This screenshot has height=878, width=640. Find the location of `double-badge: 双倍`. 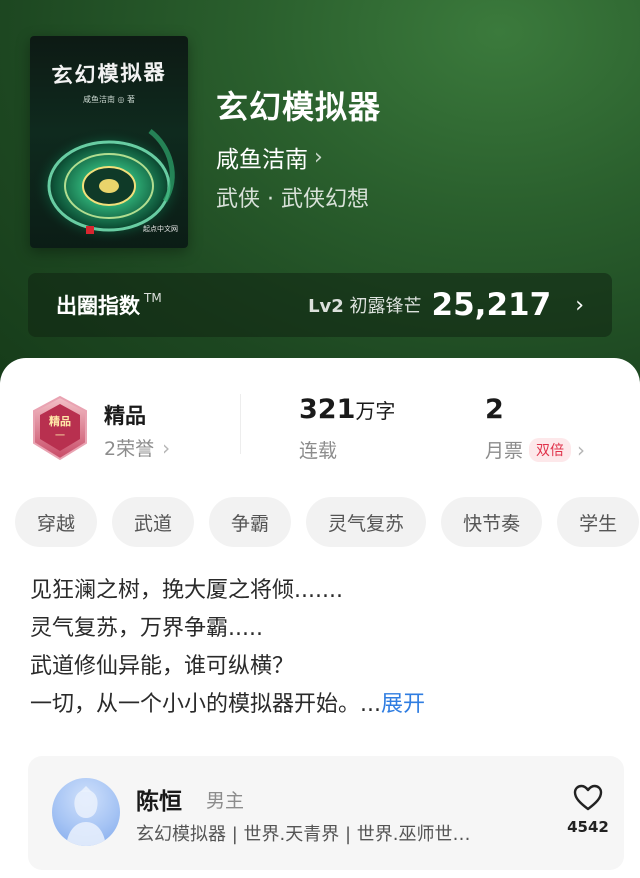

double-badge: 双倍 is located at coordinates (550, 449).